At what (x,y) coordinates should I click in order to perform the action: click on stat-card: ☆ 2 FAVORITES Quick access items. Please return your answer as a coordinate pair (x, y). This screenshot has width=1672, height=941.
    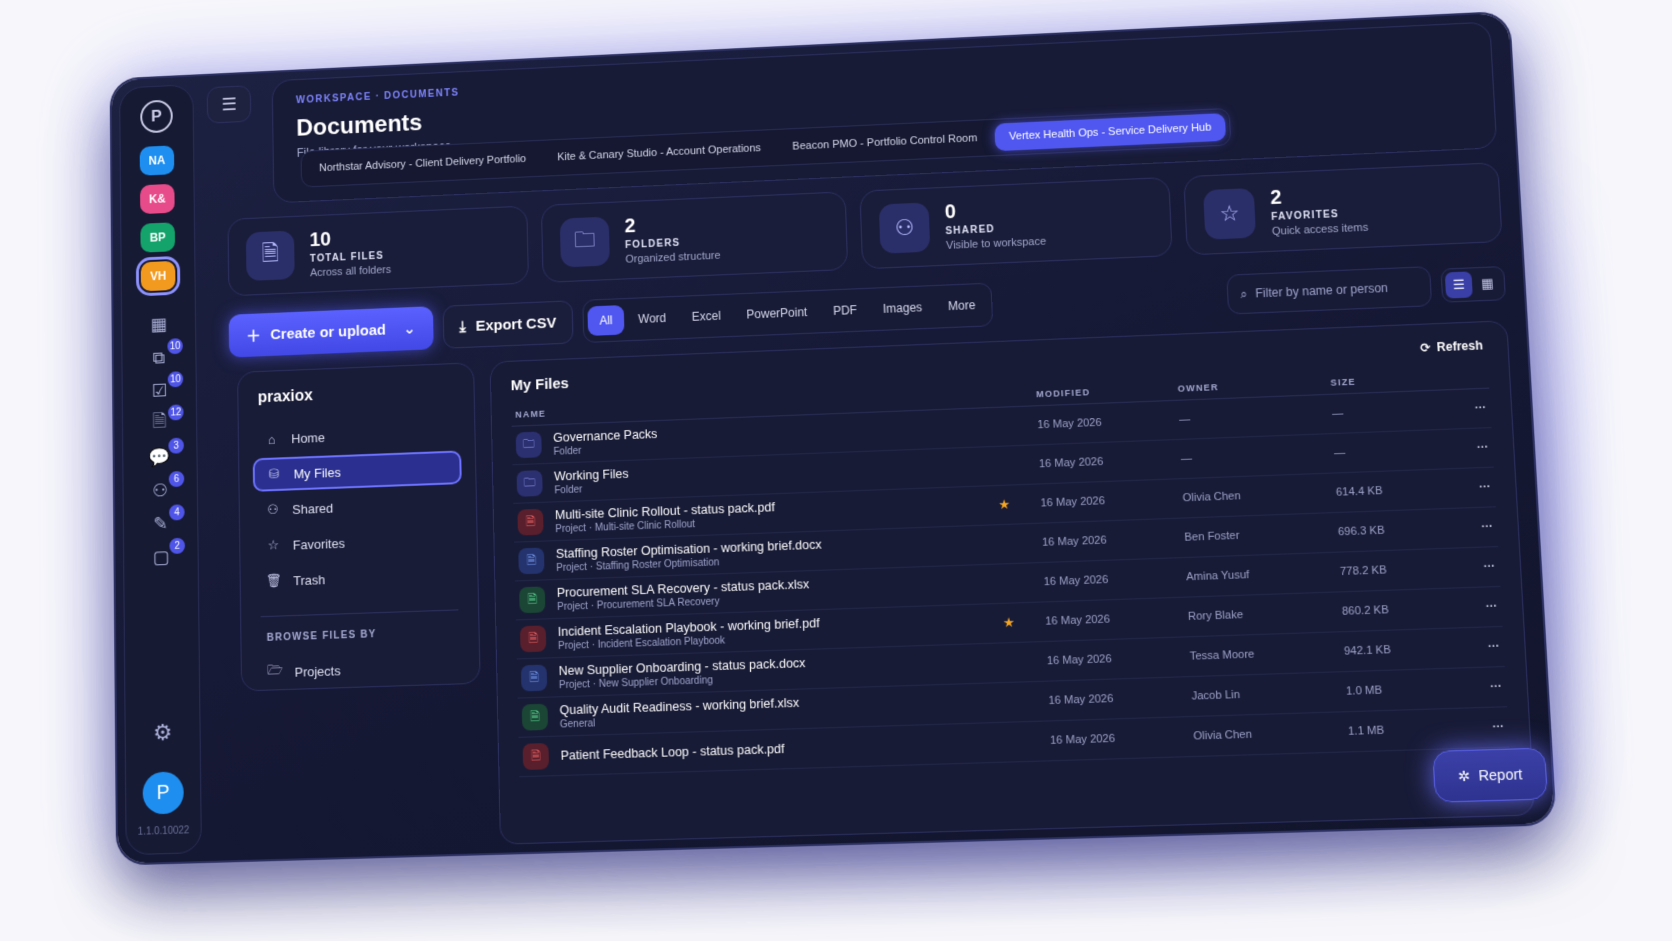
    Looking at the image, I should click on (1343, 209).